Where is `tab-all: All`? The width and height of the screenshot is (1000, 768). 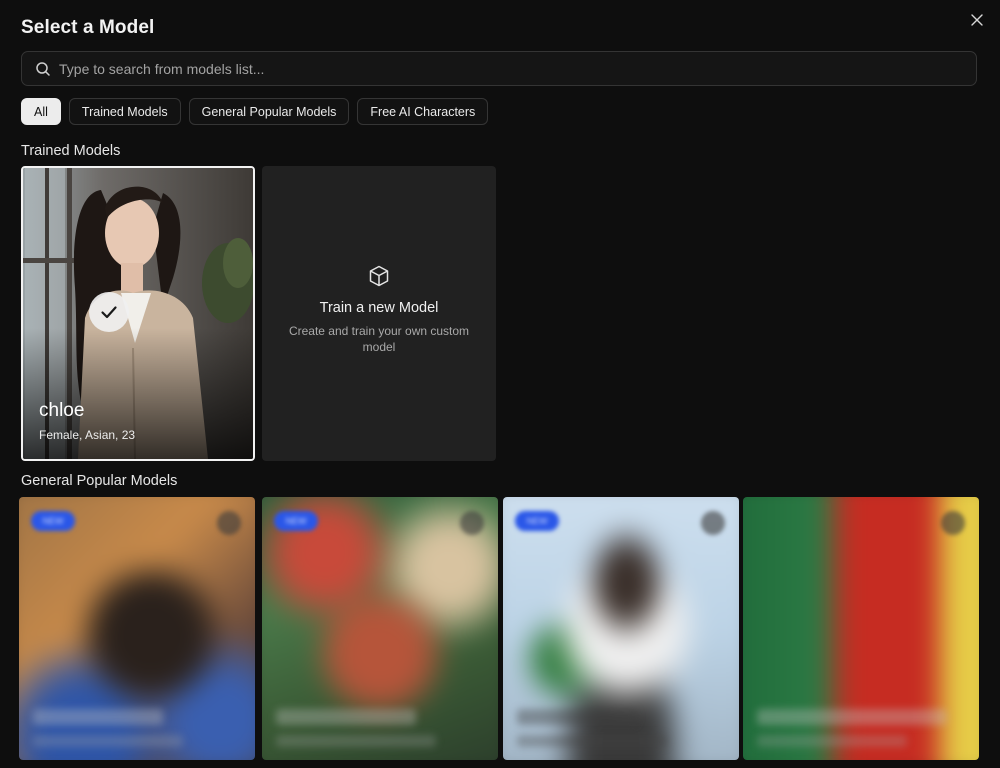 tab-all: All is located at coordinates (41, 111).